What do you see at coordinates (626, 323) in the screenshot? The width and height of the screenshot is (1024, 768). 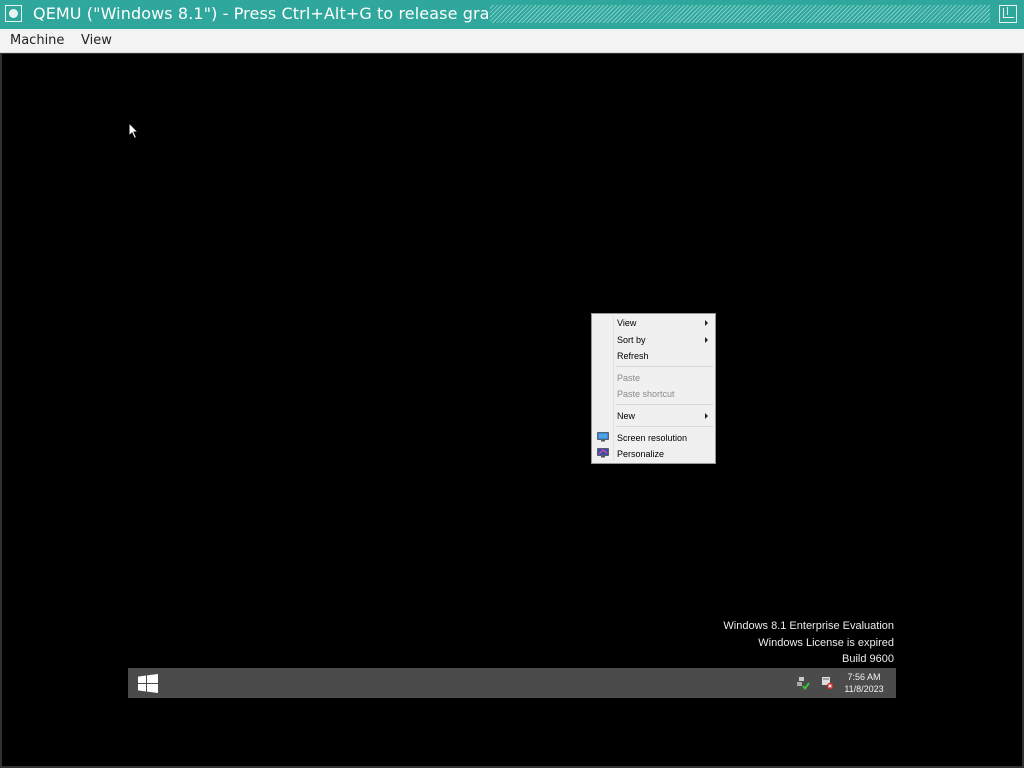 I see `context-item-view: View` at bounding box center [626, 323].